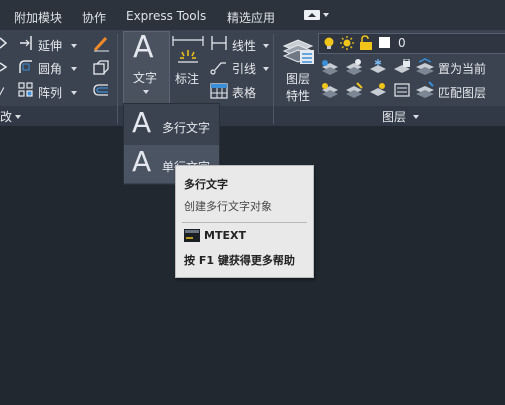  Describe the element at coordinates (219, 67) in the screenshot. I see `leader-icon` at that location.